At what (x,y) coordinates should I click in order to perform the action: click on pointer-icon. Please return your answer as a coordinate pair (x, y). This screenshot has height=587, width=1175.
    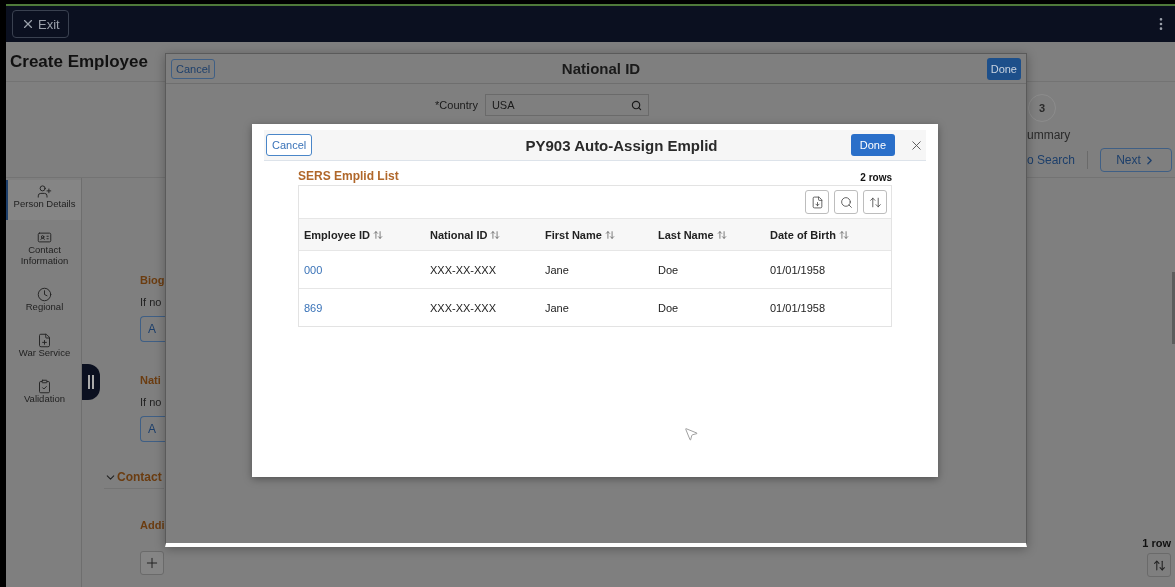
    Looking at the image, I should click on (691, 434).